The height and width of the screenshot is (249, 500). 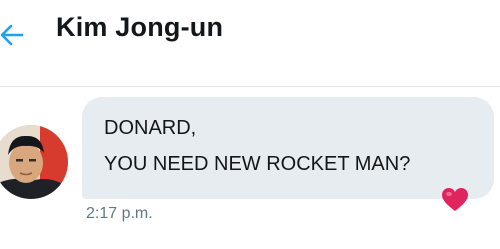 I want to click on conversation-title: Kim Jong-un, so click(x=139, y=27).